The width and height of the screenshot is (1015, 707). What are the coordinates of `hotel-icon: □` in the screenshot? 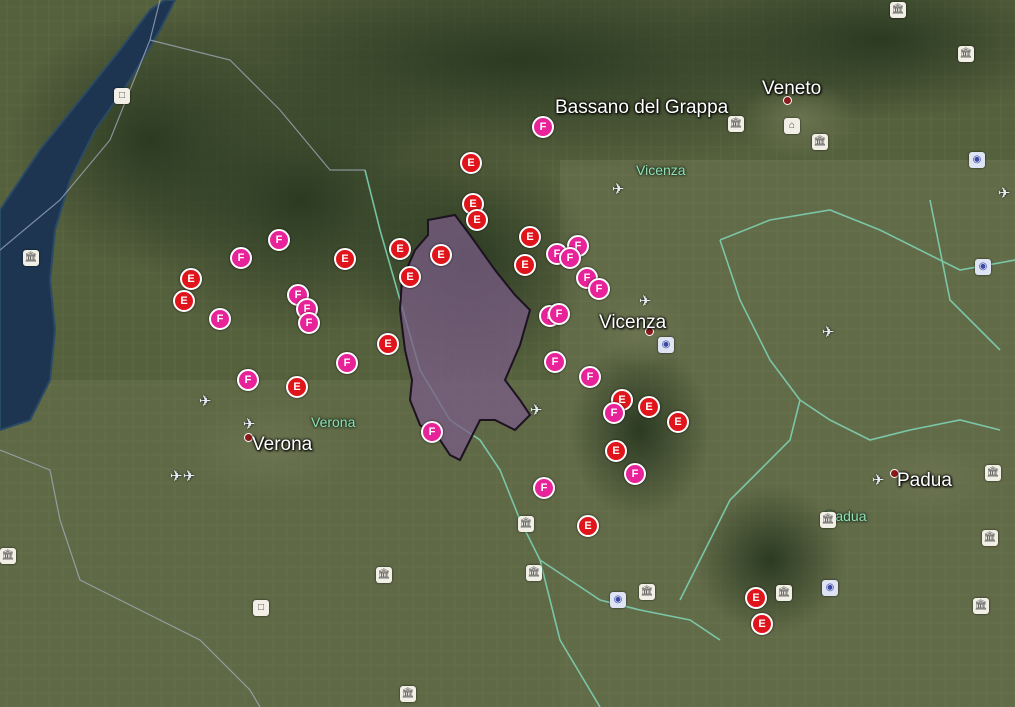 It's located at (122, 96).